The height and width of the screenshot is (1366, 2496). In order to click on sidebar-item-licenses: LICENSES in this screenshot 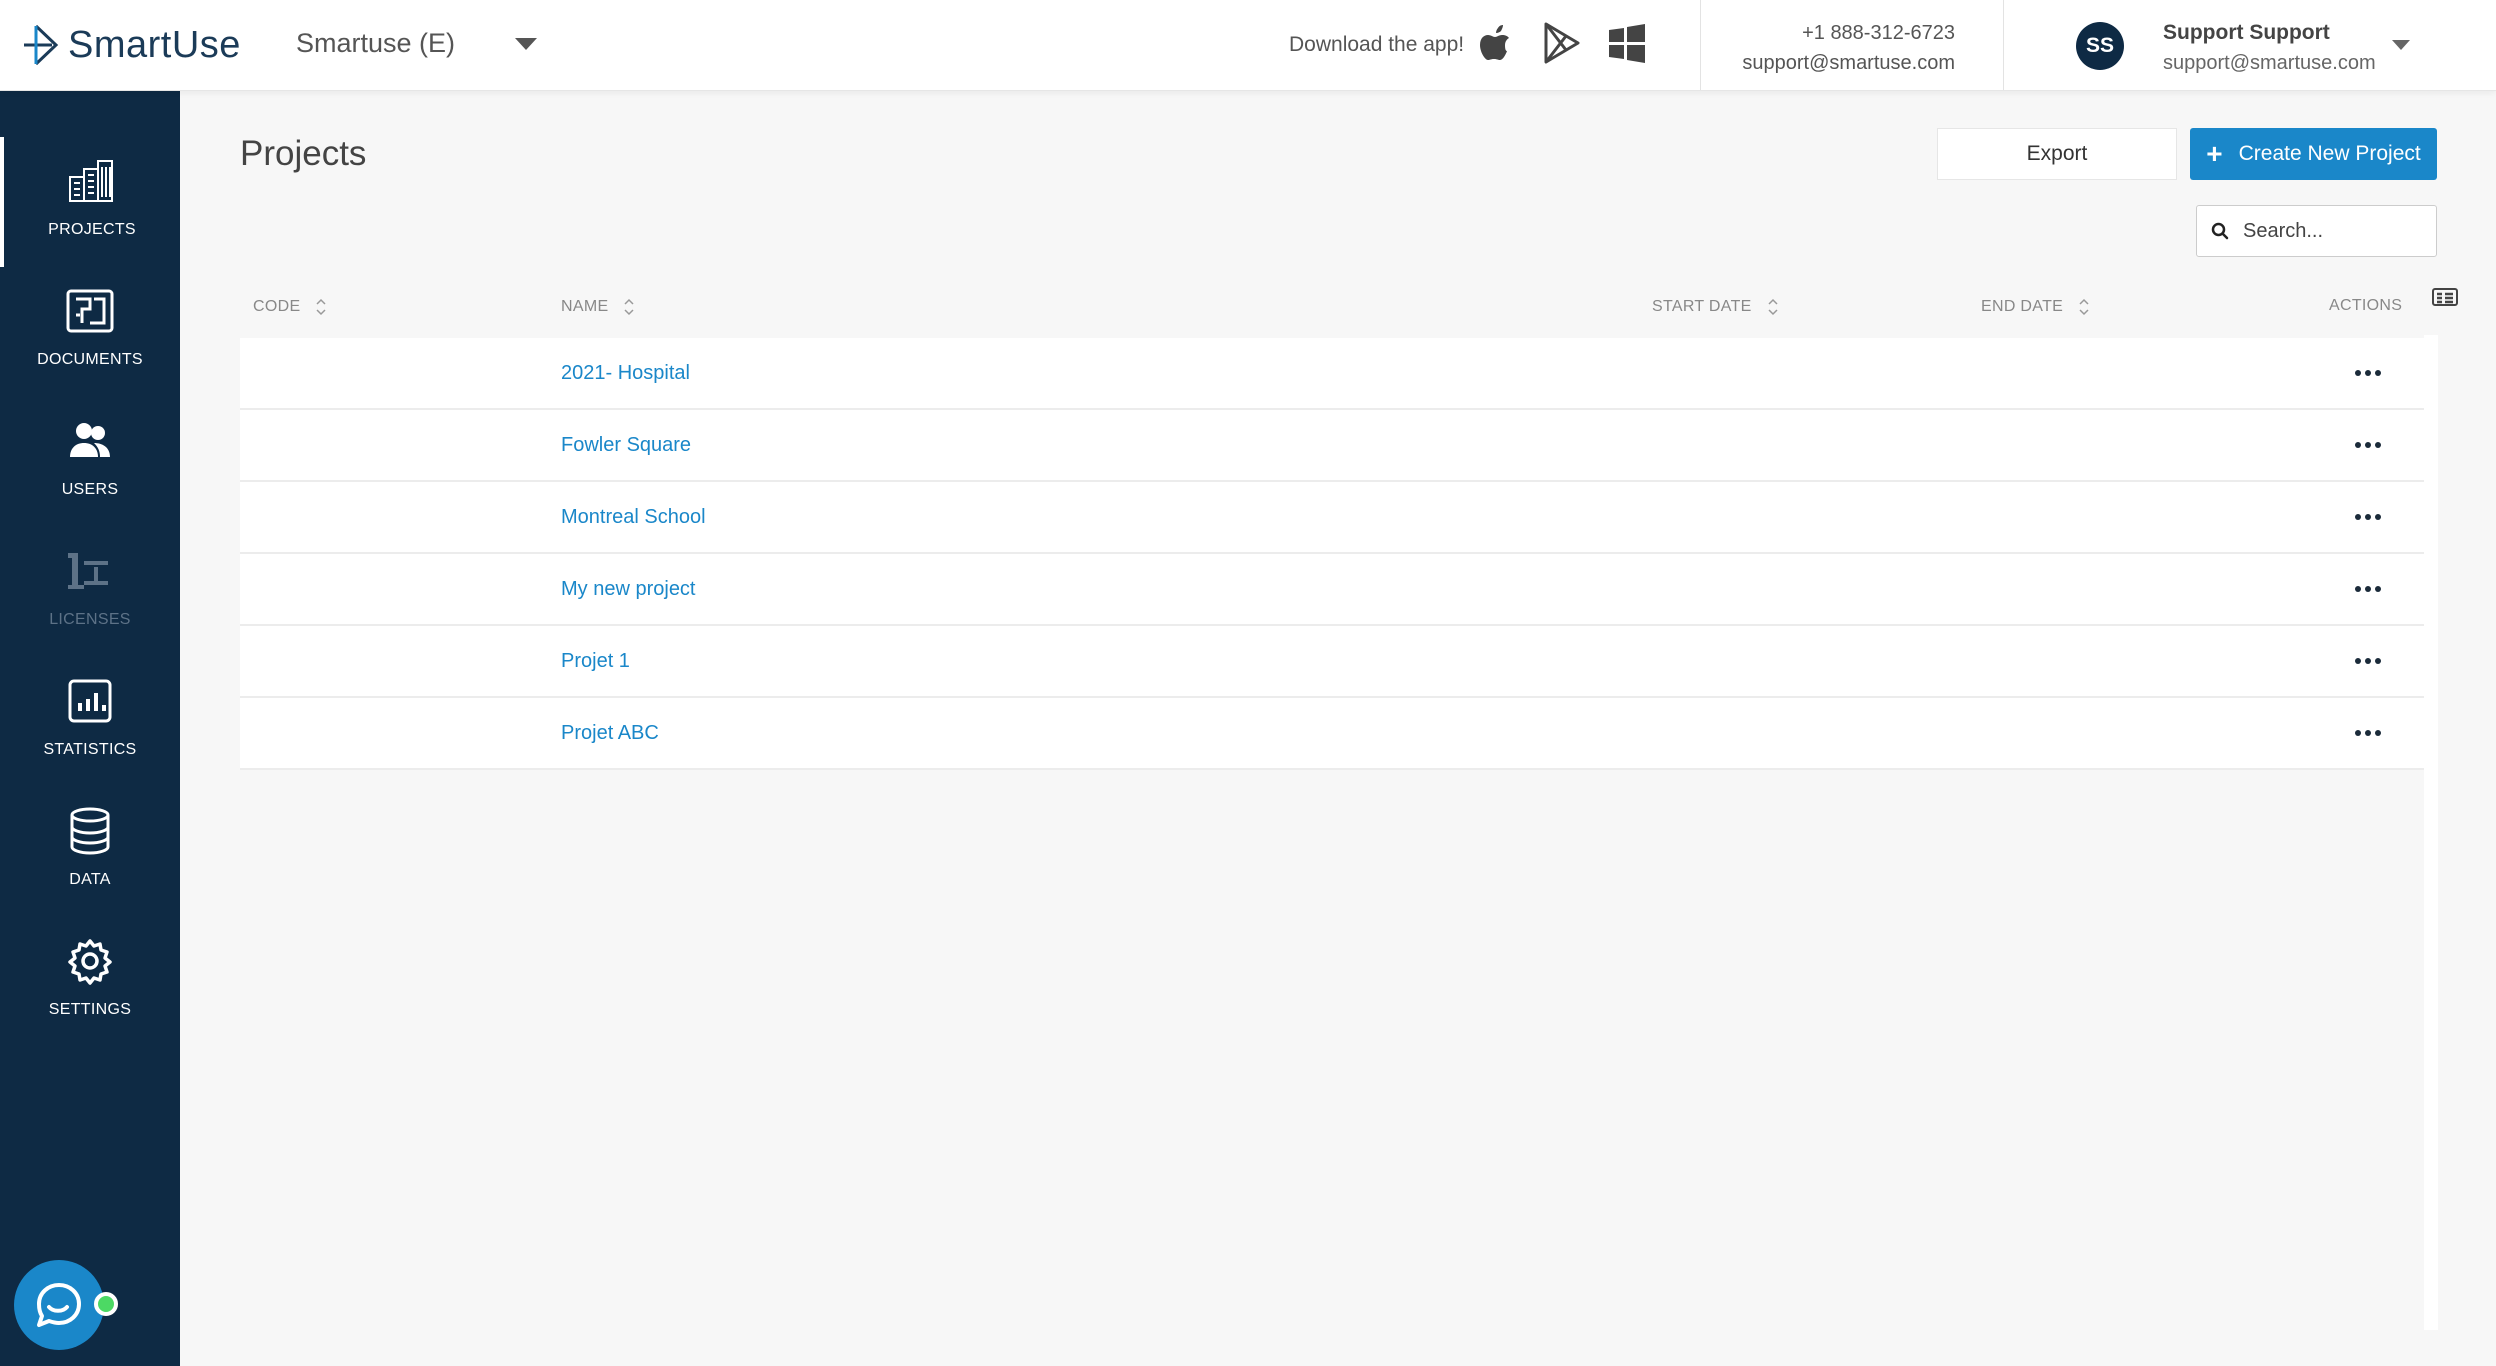, I will do `click(90, 592)`.